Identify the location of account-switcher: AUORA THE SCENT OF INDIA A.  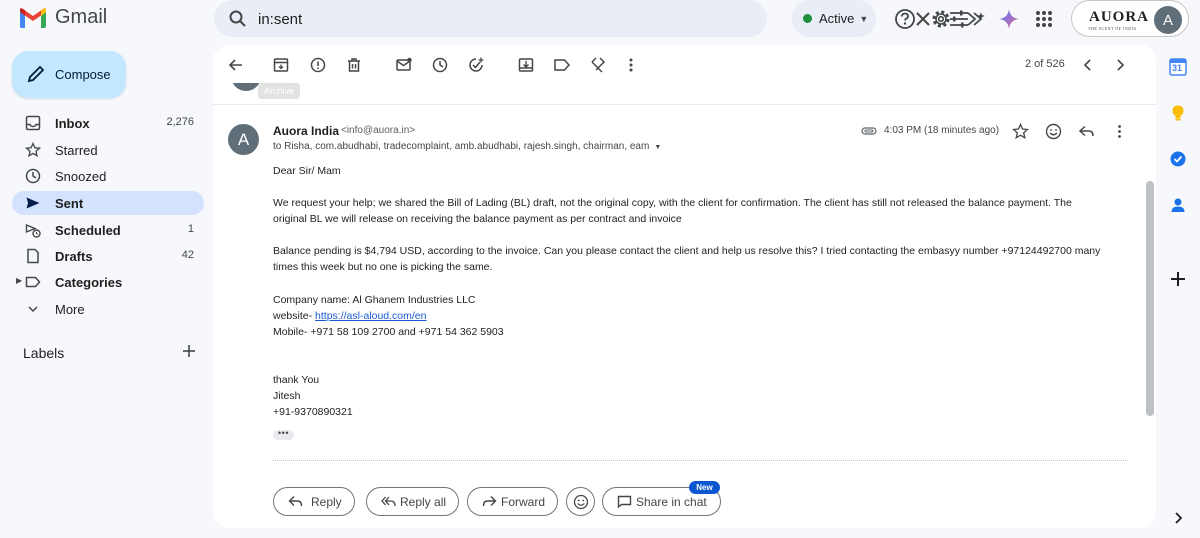
(1130, 18).